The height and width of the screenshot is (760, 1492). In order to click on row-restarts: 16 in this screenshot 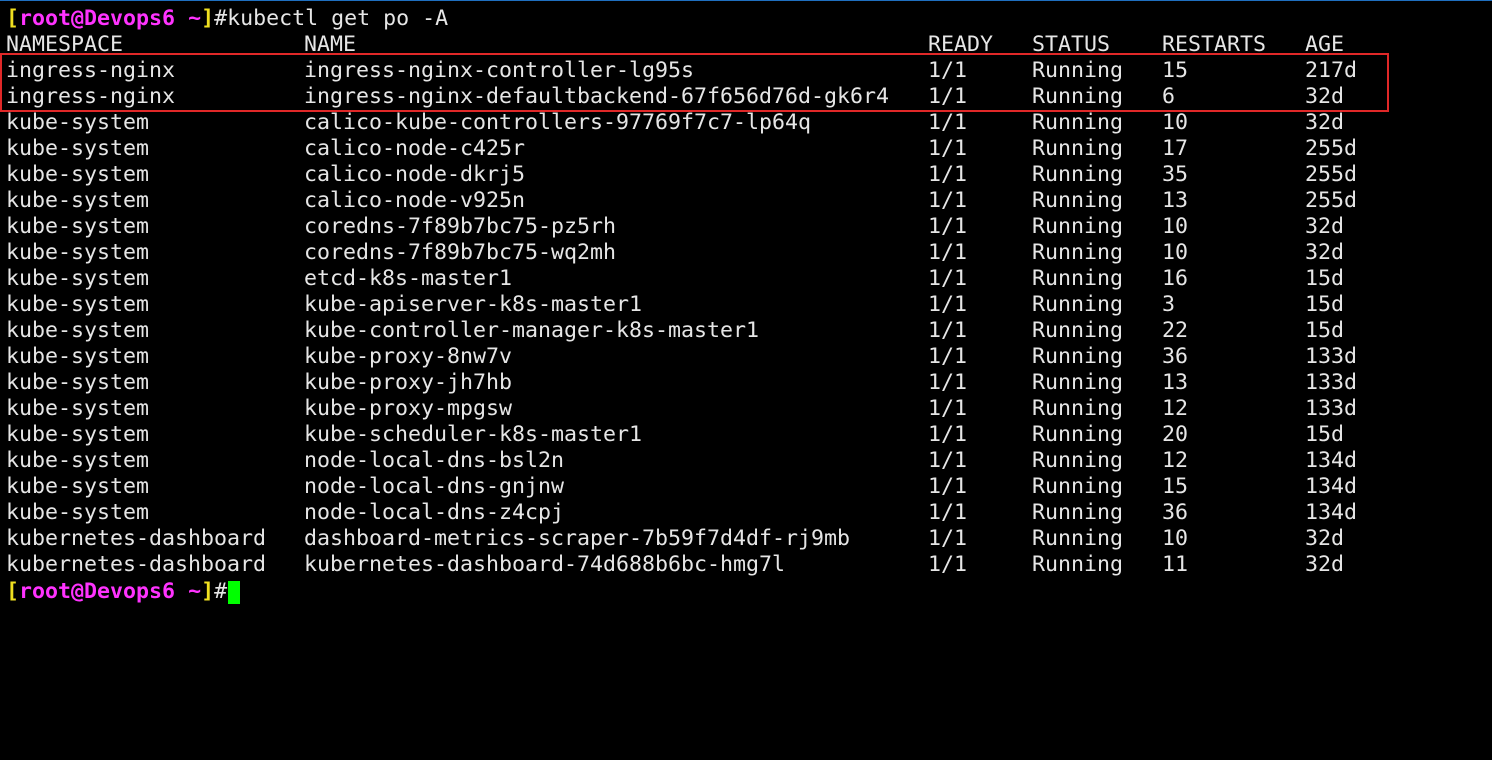, I will do `click(1175, 278)`.